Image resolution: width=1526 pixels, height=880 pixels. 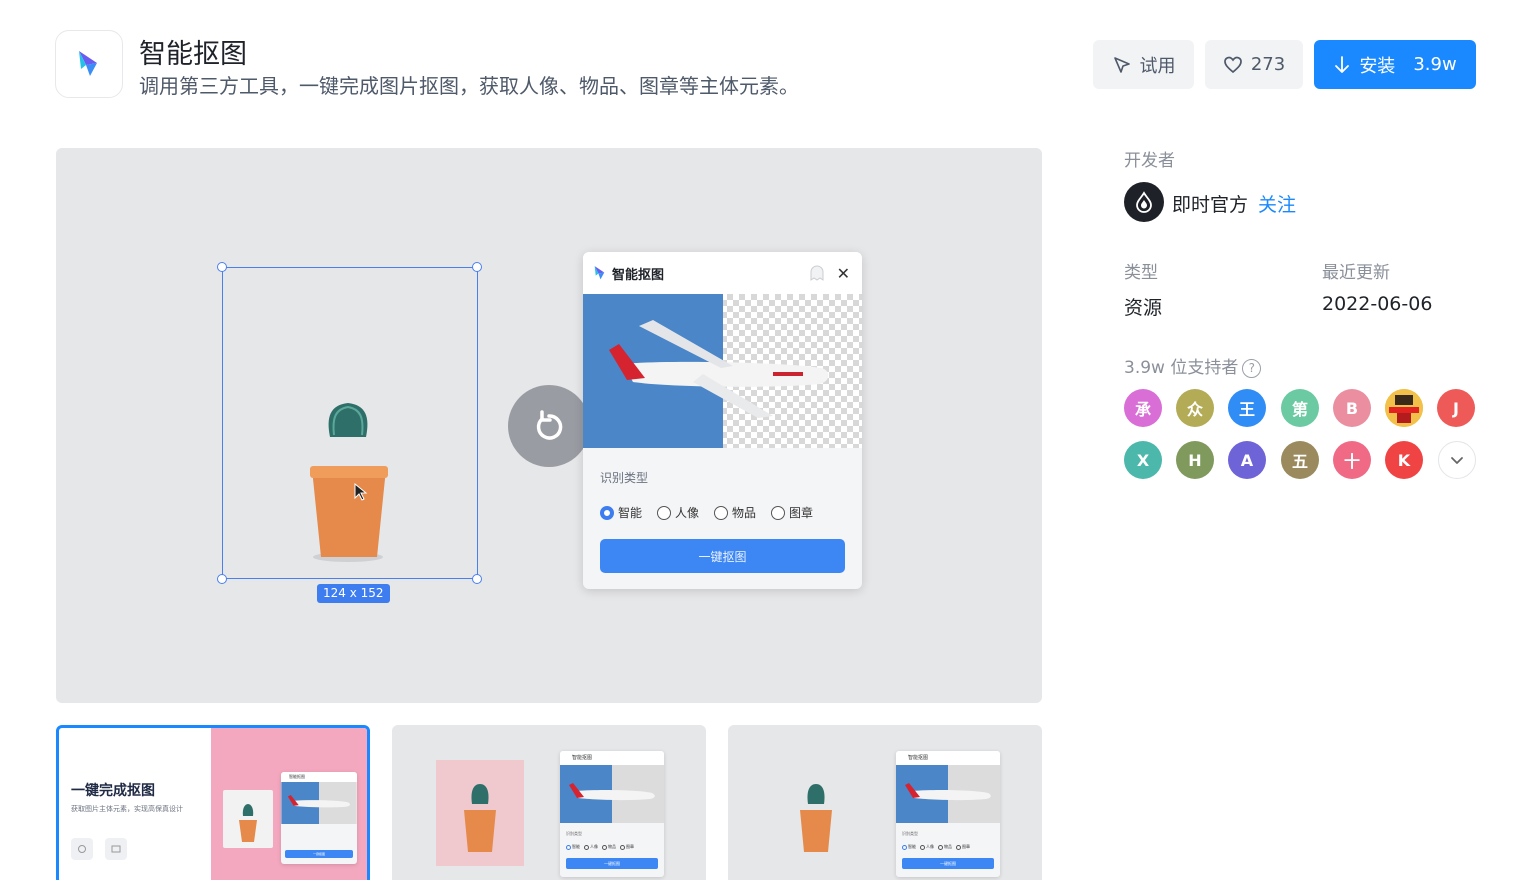 What do you see at coordinates (477, 267) in the screenshot?
I see `resize-handle-top-right` at bounding box center [477, 267].